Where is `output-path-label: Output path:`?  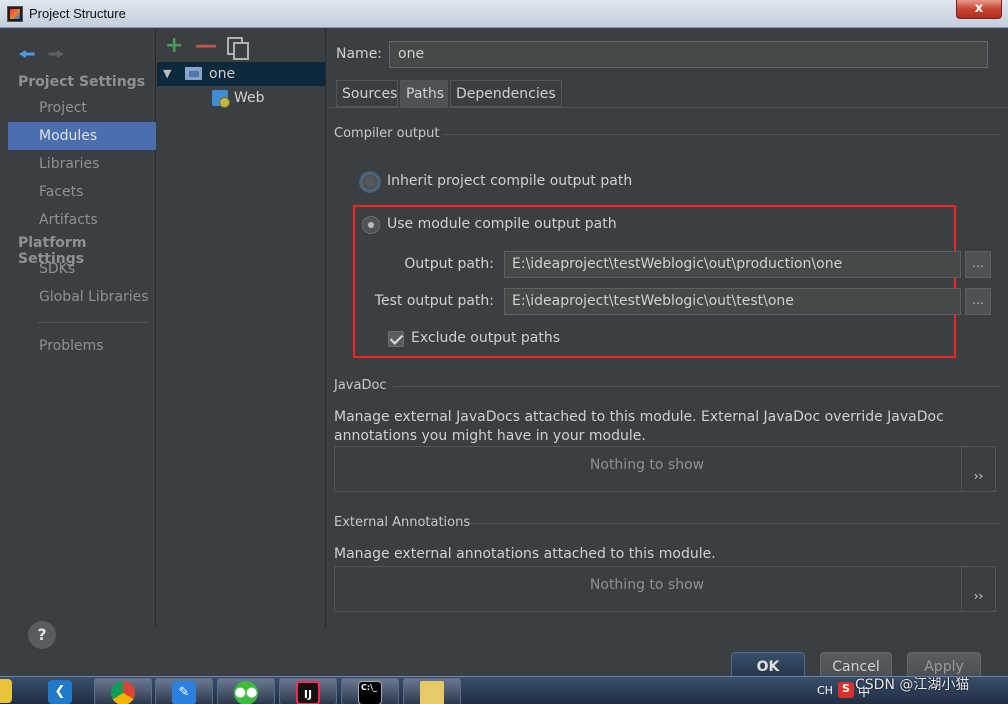
output-path-label: Output path: is located at coordinates (449, 264).